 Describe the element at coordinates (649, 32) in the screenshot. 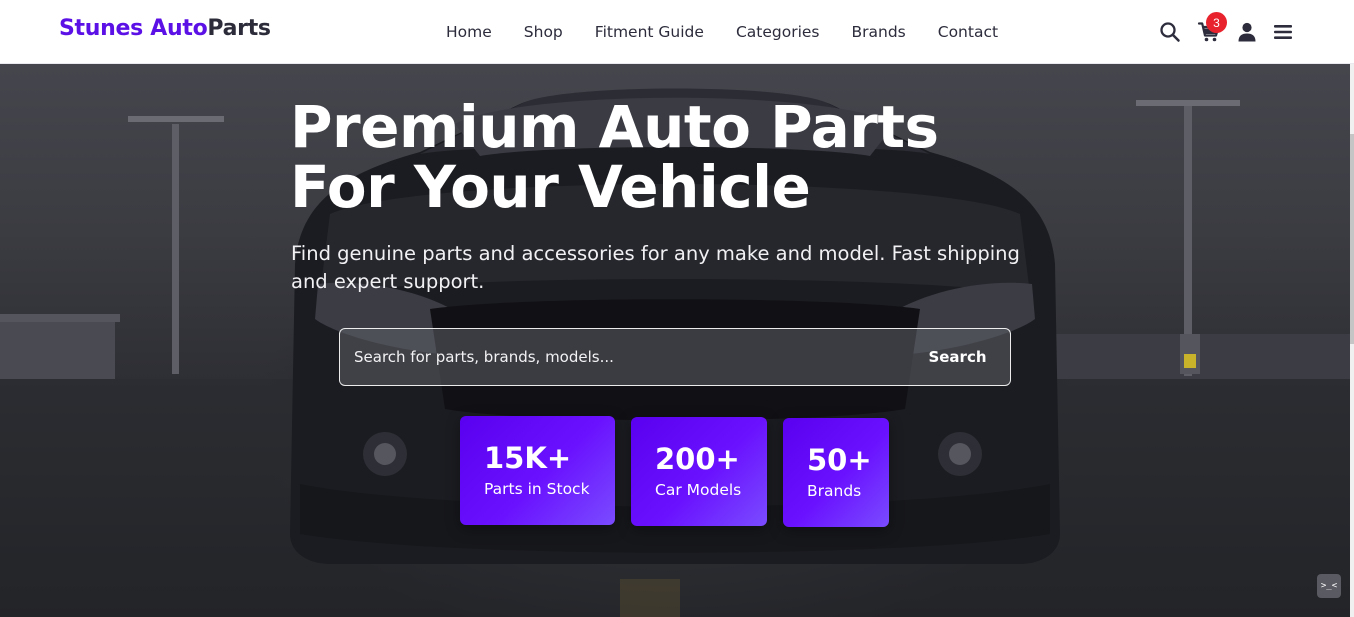

I see `nav-link-fitment-guide: Fitment Guide` at that location.